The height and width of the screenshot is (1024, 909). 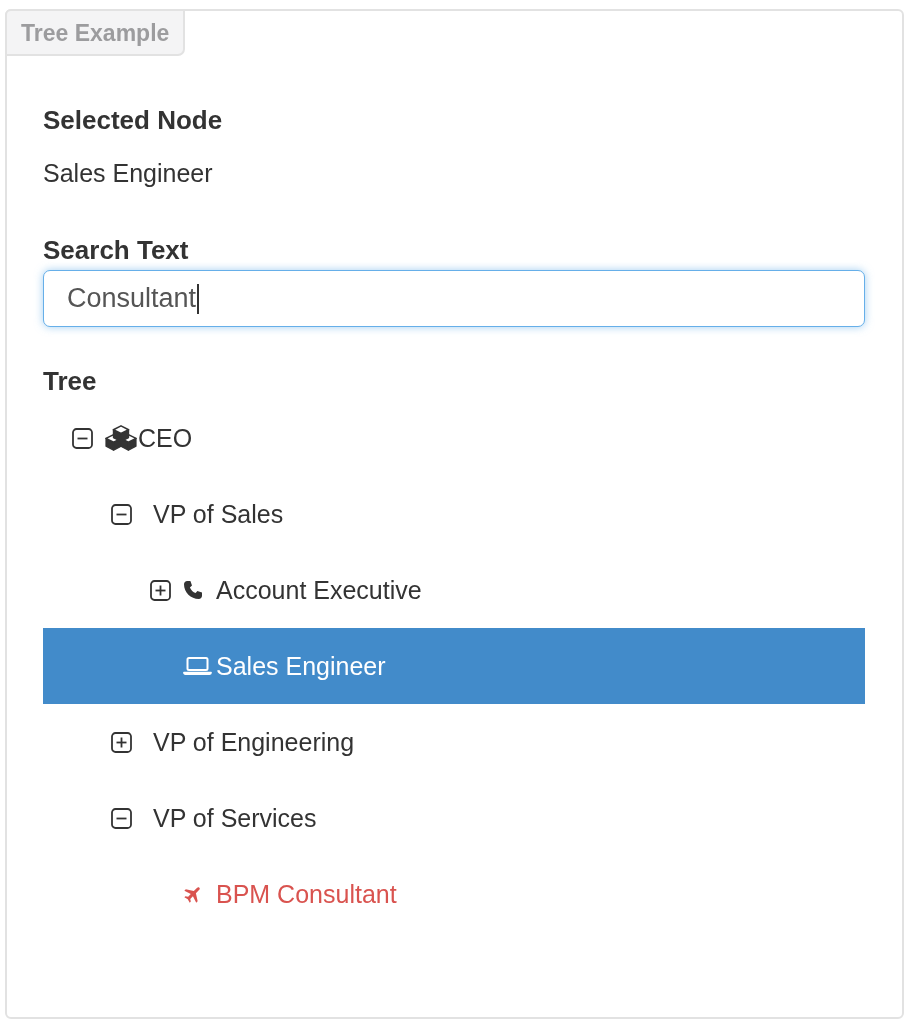 What do you see at coordinates (197, 666) in the screenshot?
I see `laptop-icon` at bounding box center [197, 666].